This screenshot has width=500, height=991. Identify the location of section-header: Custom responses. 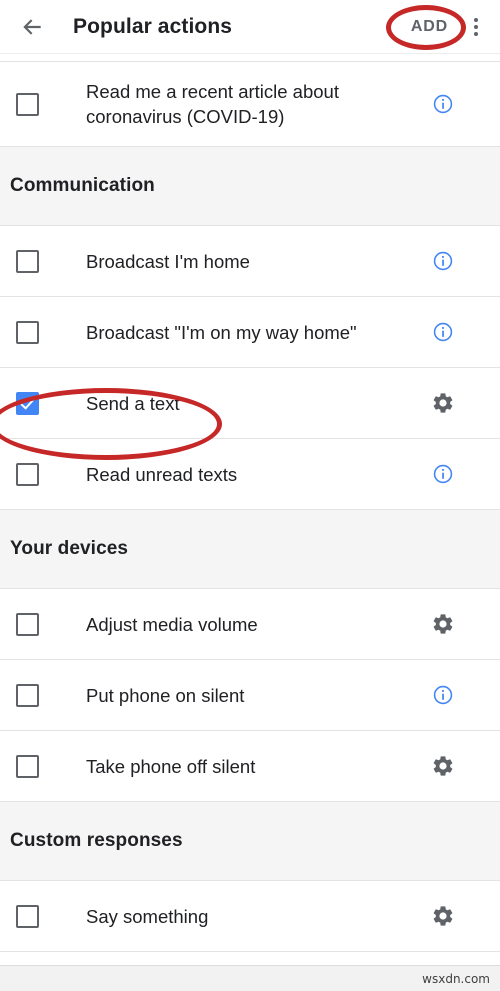
(250, 841).